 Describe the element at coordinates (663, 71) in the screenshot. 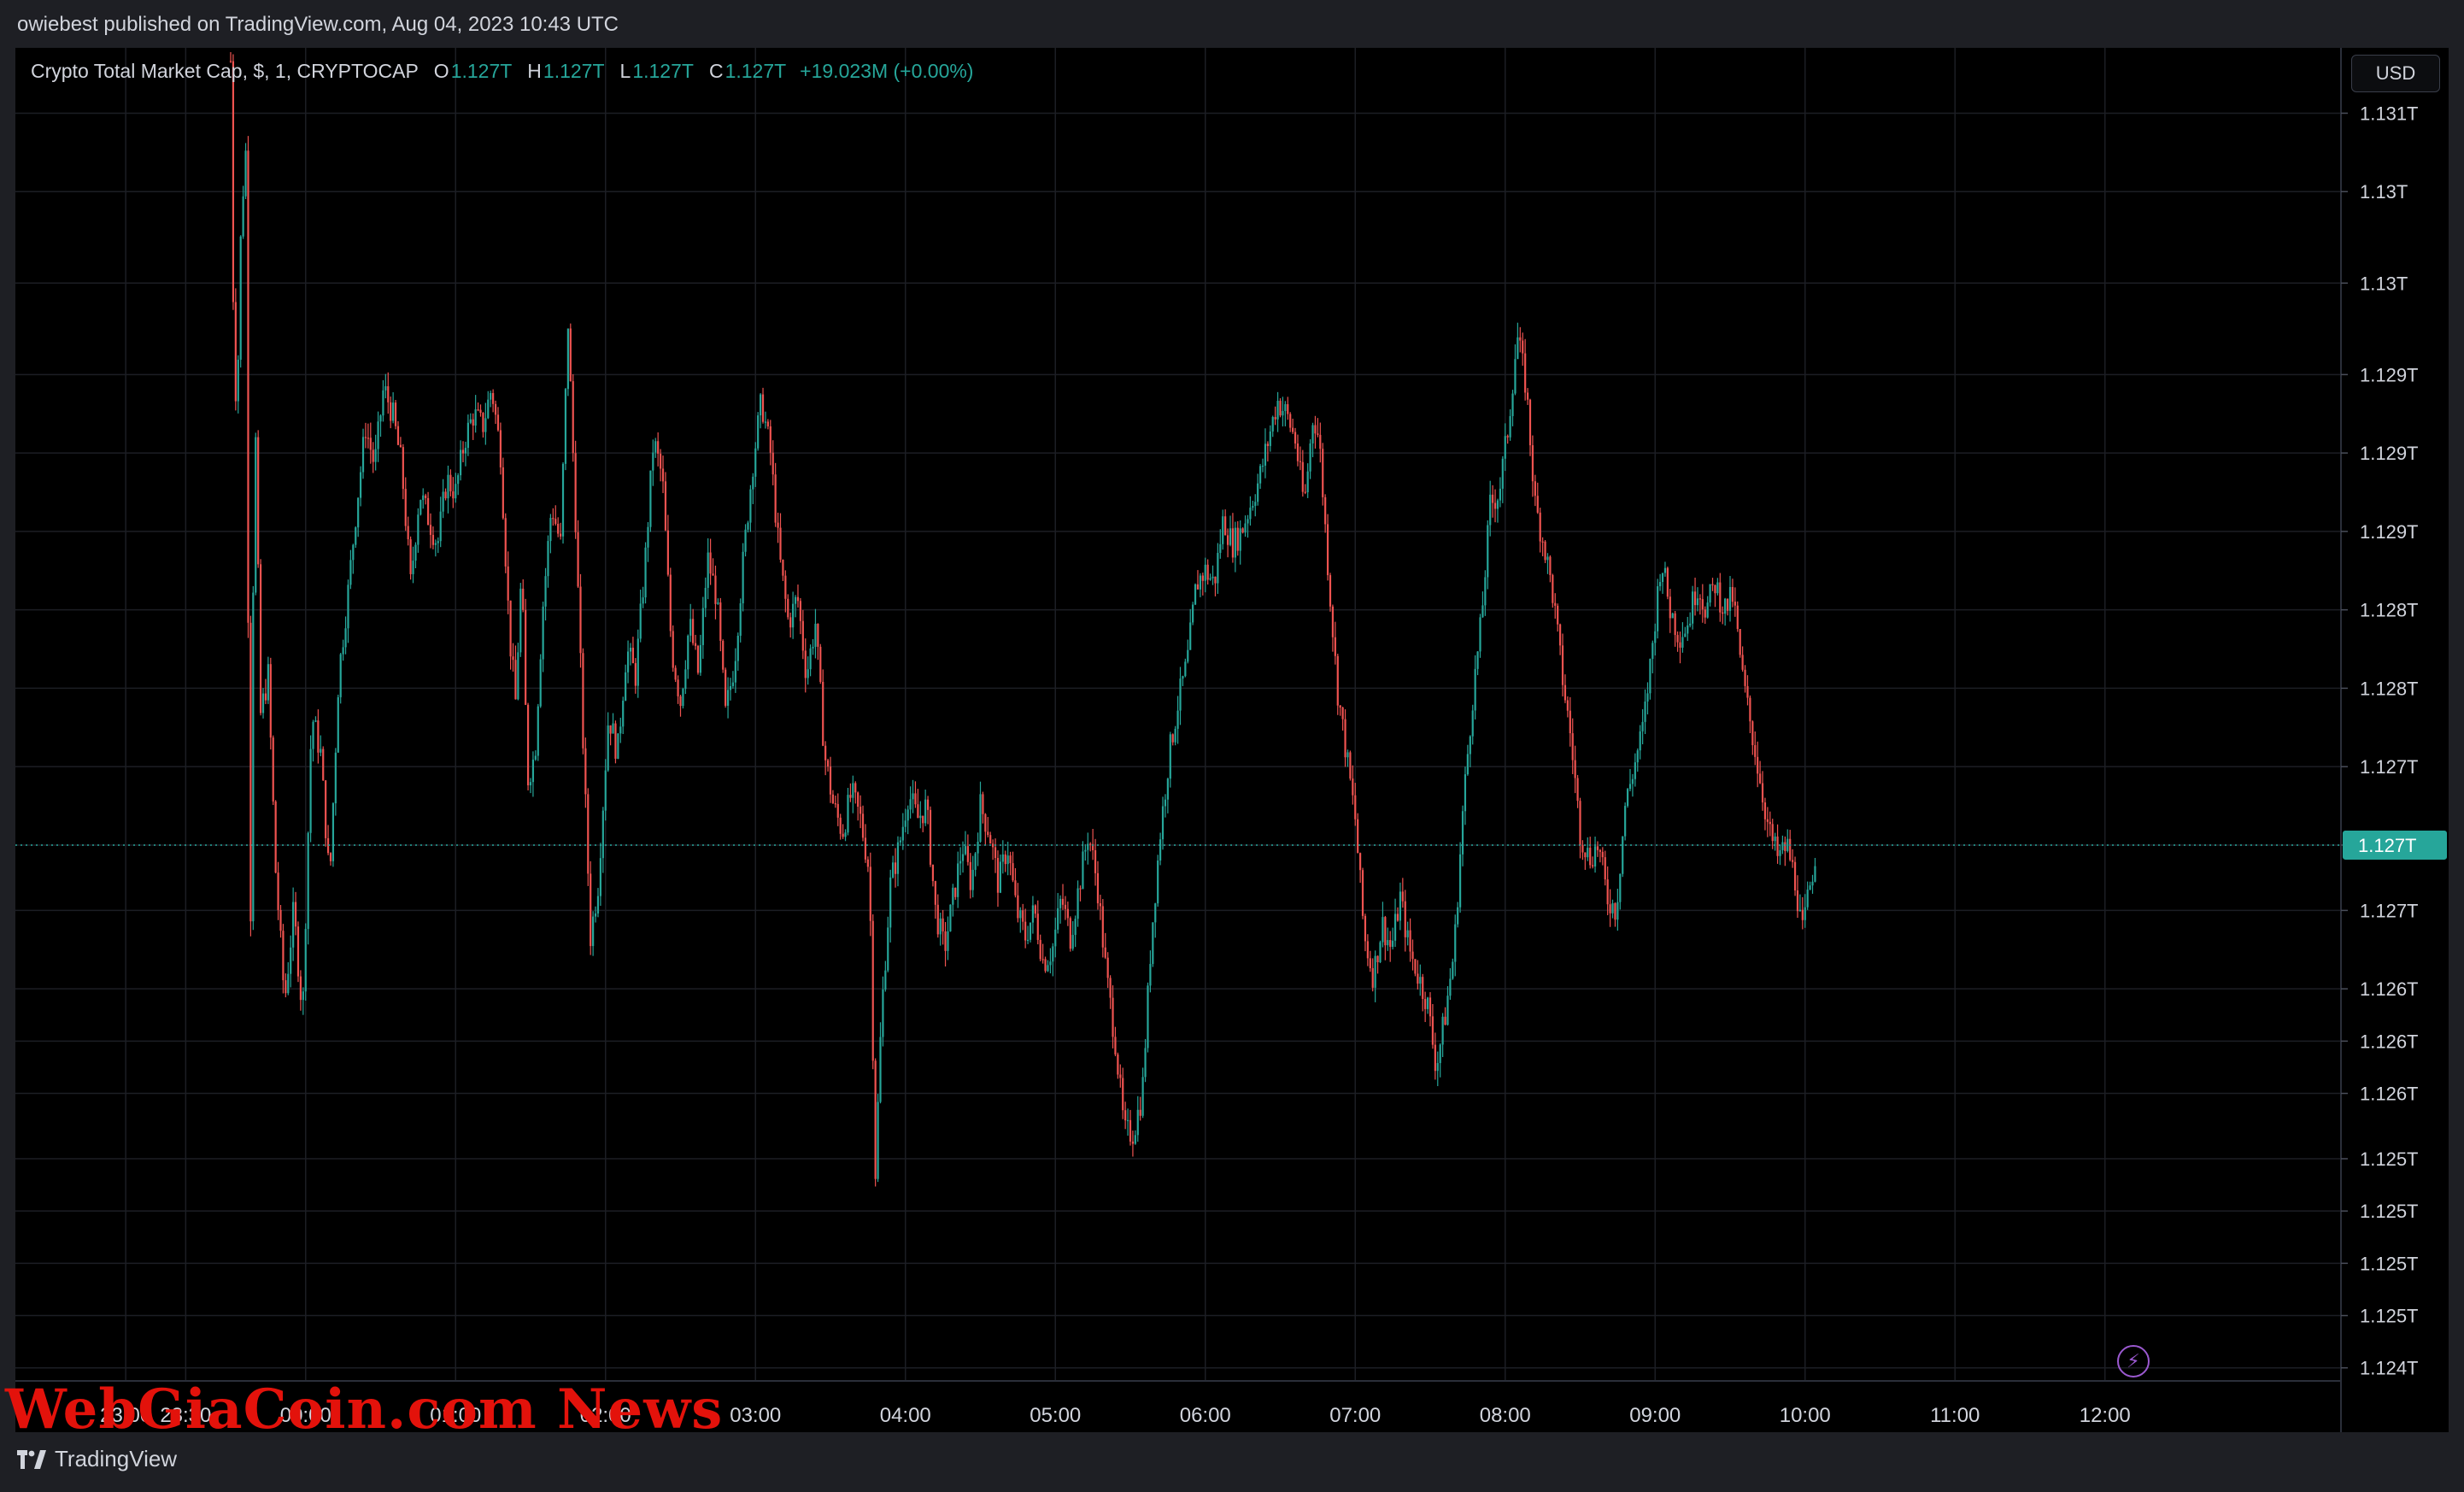

I see `low-value: 1.127T` at that location.